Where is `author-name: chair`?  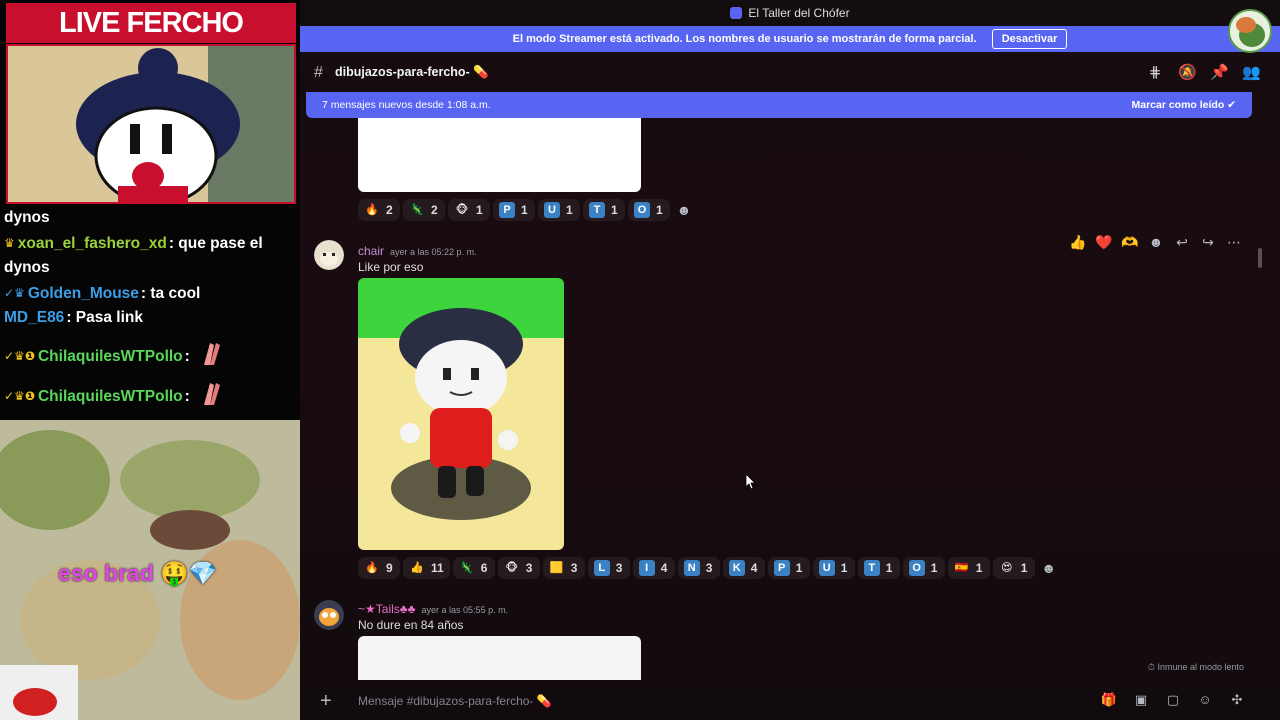 author-name: chair is located at coordinates (371, 251).